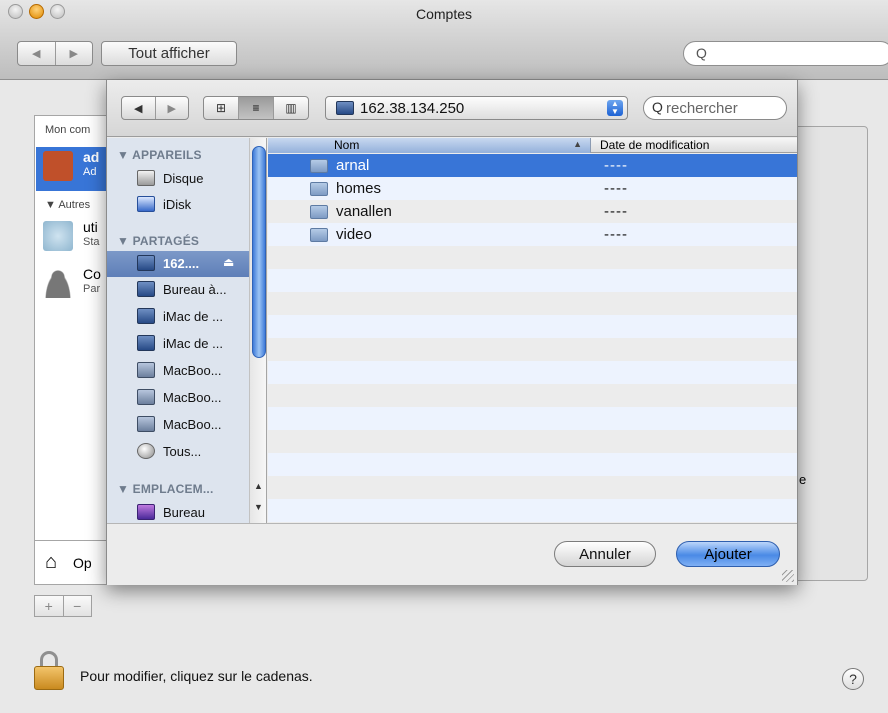  What do you see at coordinates (178, 511) in the screenshot?
I see `sidebar-item-bureau: Bureau` at bounding box center [178, 511].